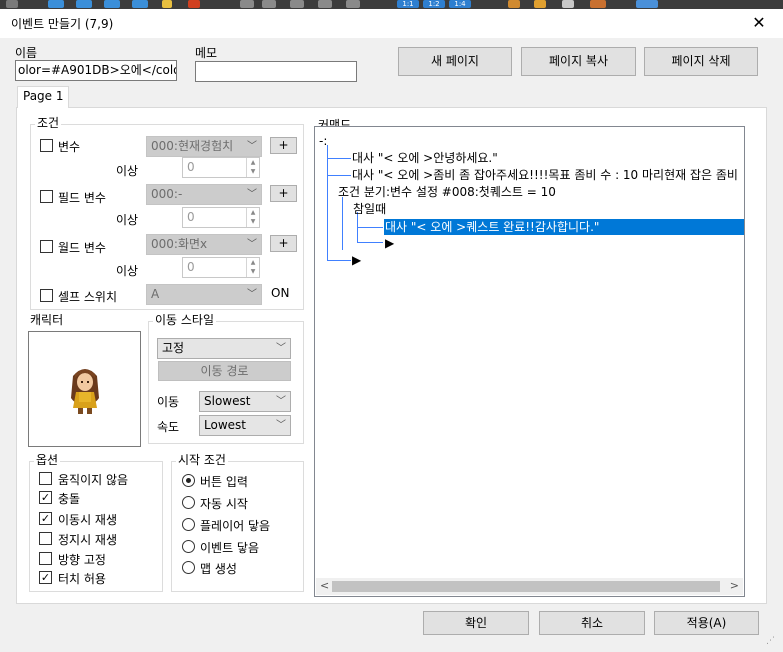  Describe the element at coordinates (568, 4) in the screenshot. I see `sound-icon` at that location.